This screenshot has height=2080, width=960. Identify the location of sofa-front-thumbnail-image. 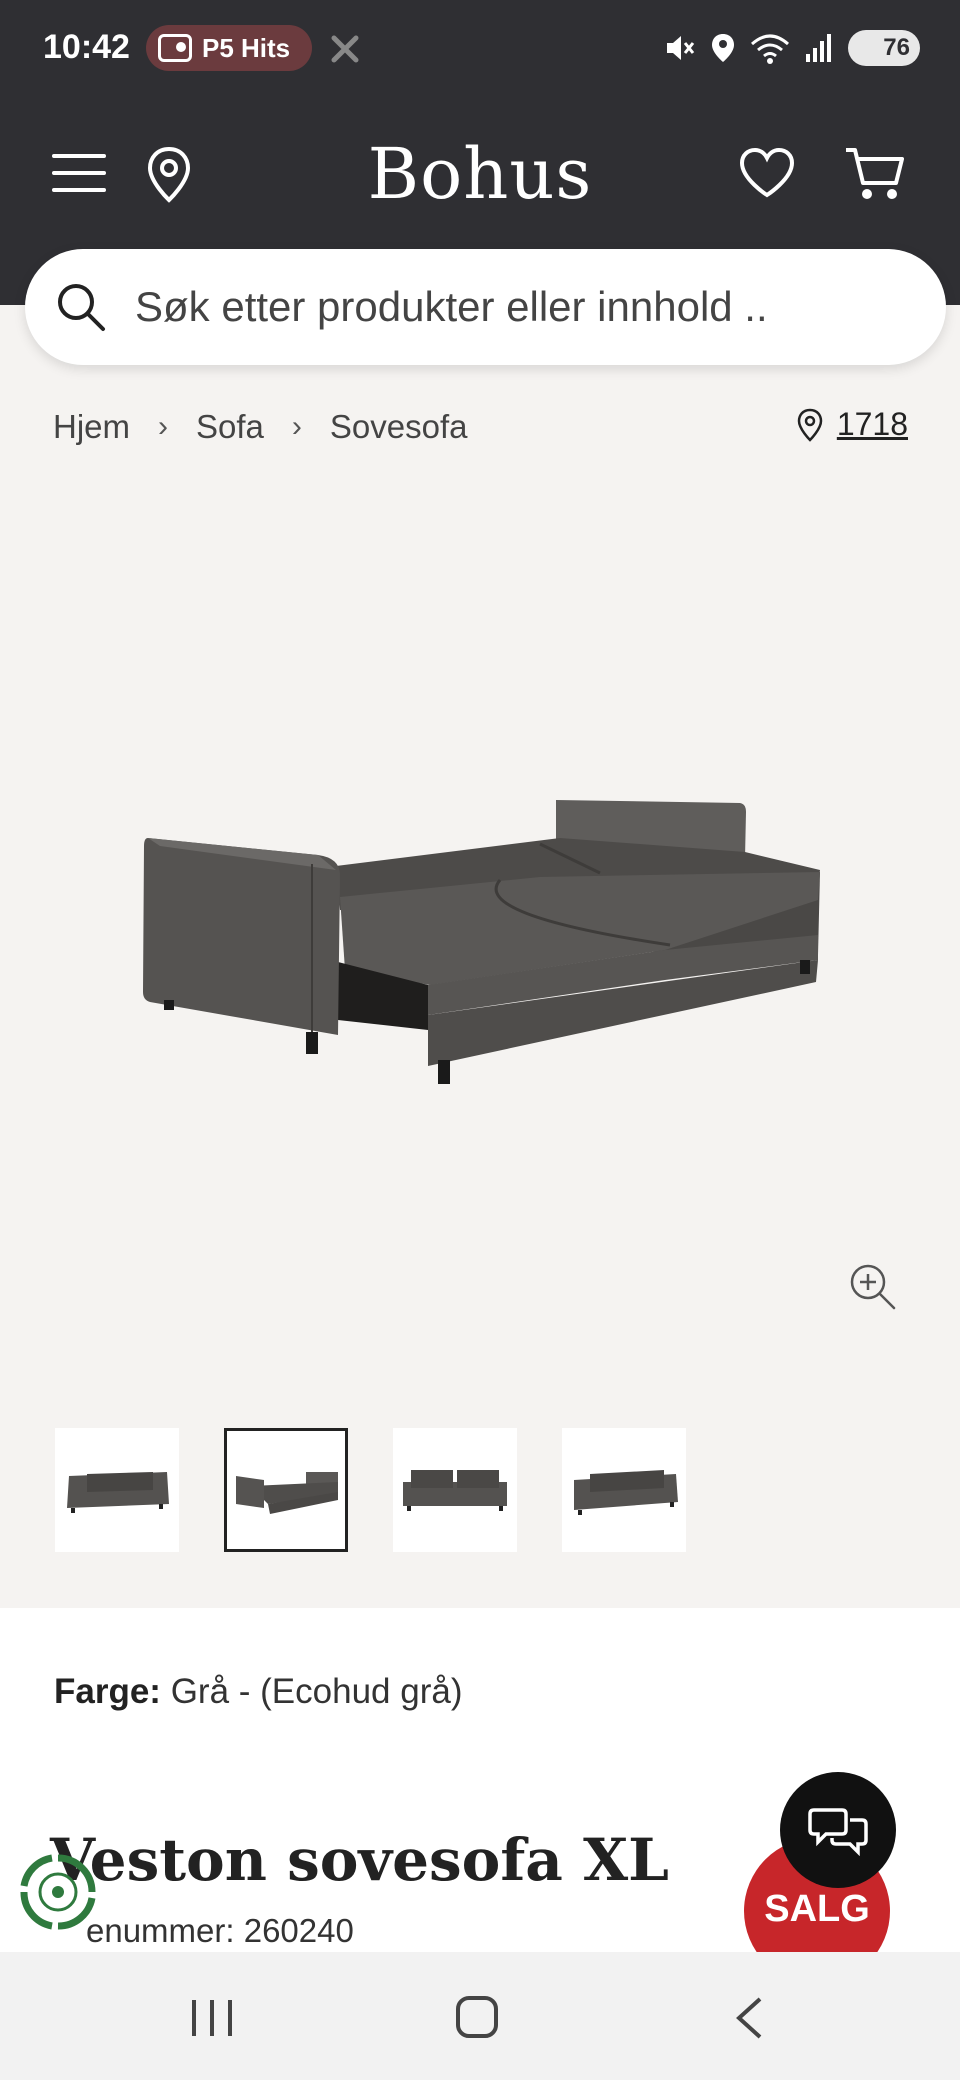
(455, 1490).